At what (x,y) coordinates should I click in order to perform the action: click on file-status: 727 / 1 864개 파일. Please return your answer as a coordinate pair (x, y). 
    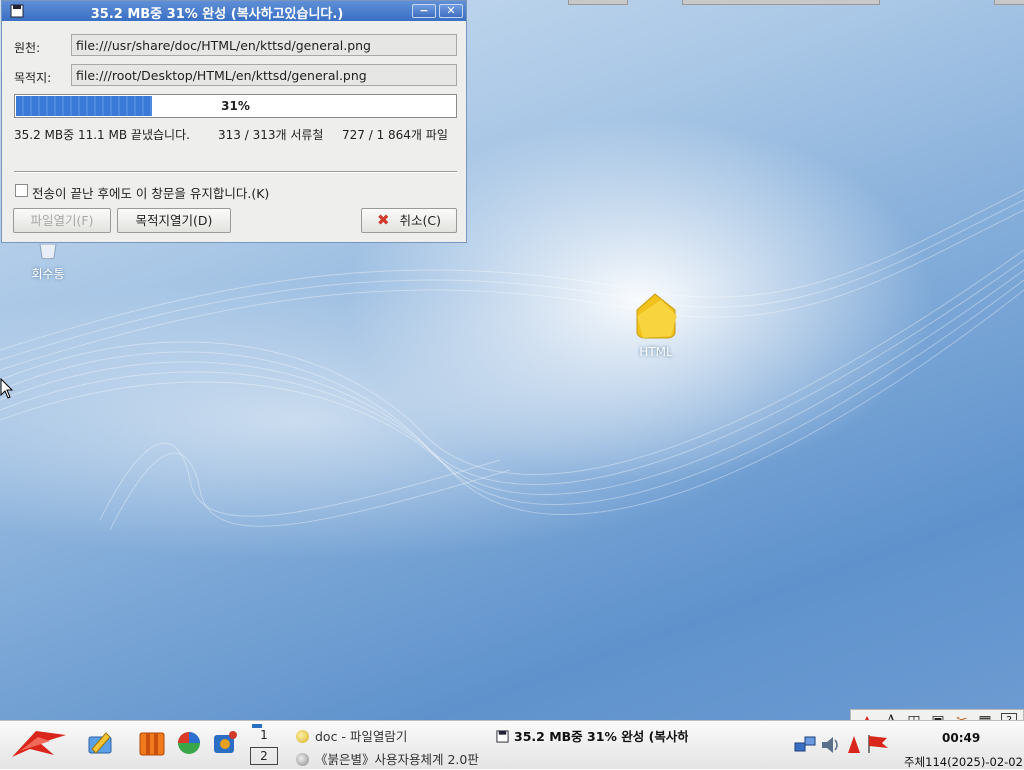
    Looking at the image, I should click on (395, 135).